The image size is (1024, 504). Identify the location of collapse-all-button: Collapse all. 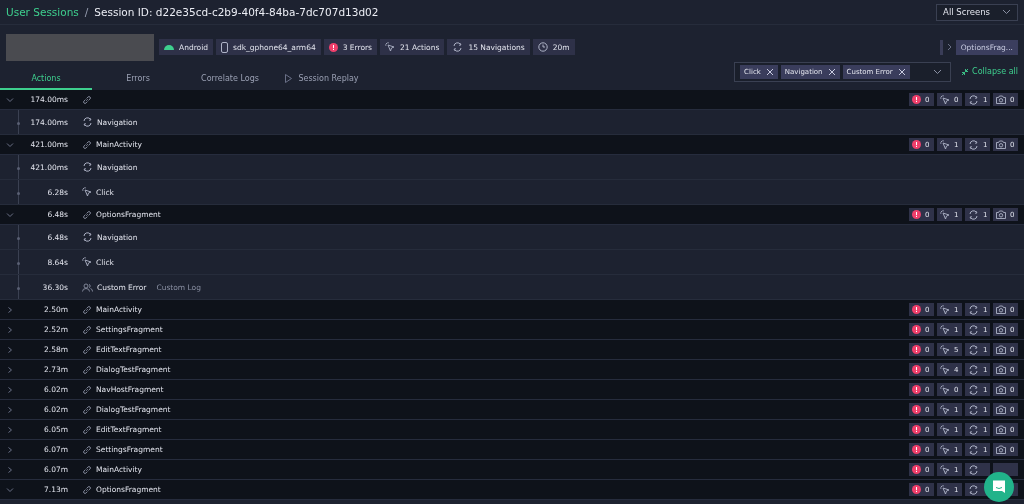
(989, 71).